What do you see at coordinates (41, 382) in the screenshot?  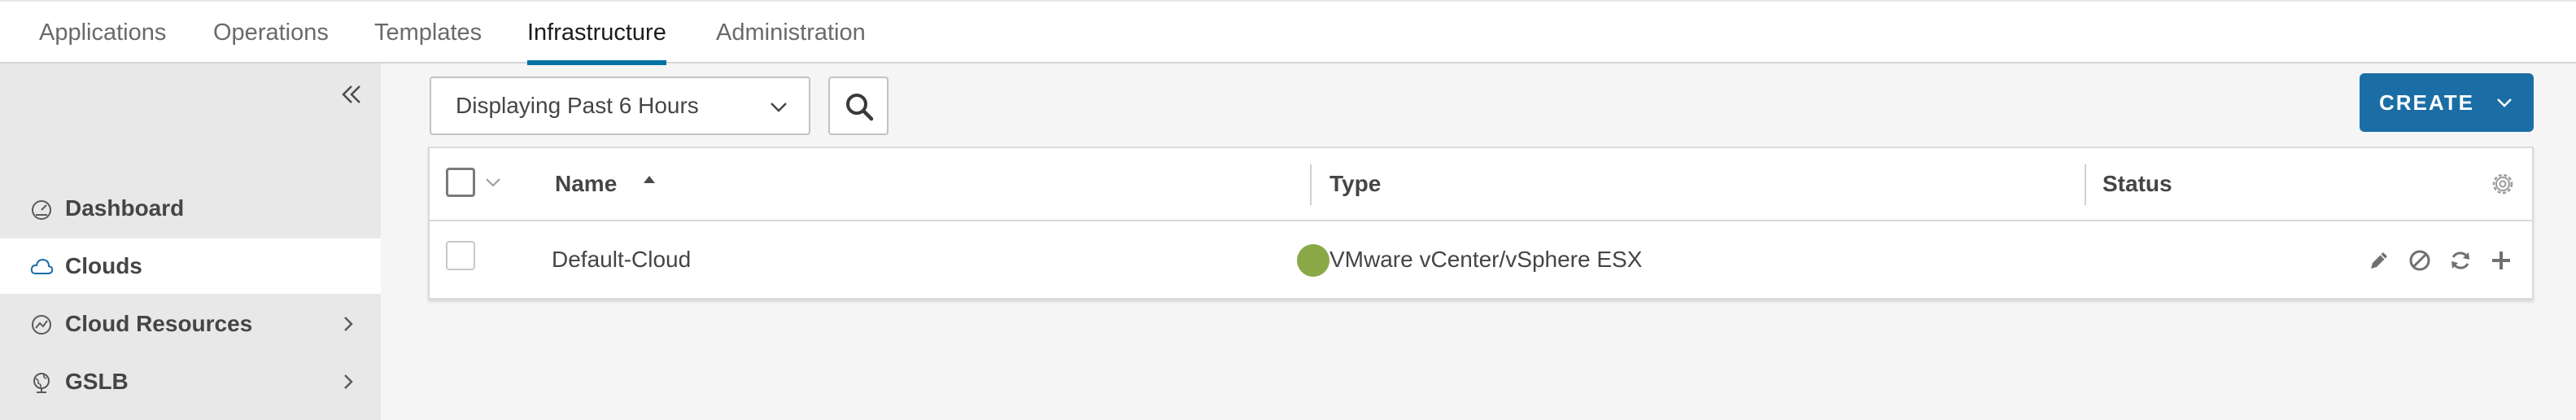 I see `globe-icon` at bounding box center [41, 382].